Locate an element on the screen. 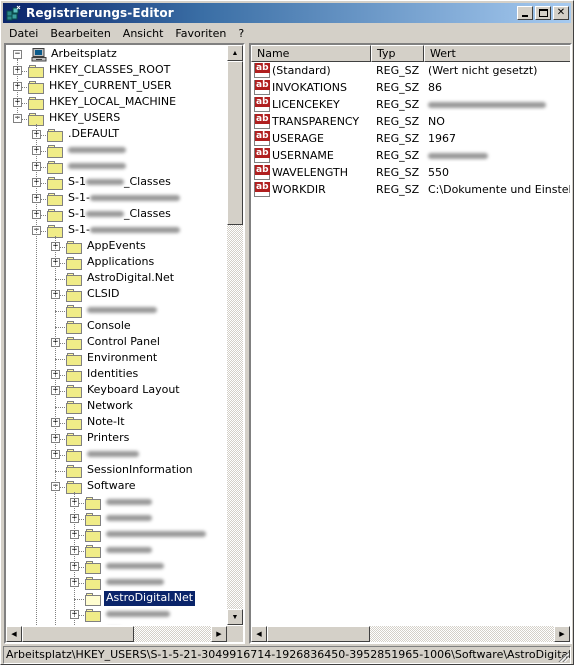 The width and height of the screenshot is (574, 665). tree-node: − Software is located at coordinates (116, 487).